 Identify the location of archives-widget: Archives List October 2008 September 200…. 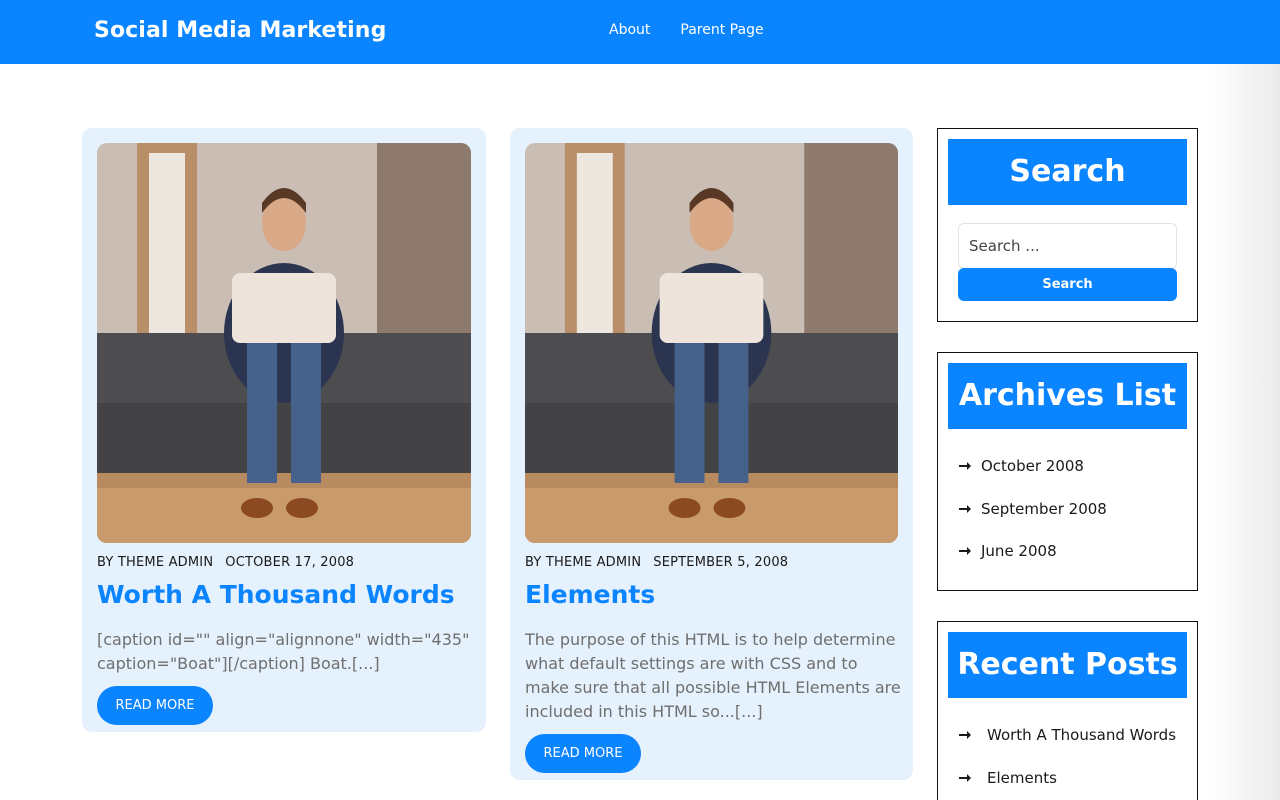
(1067, 471).